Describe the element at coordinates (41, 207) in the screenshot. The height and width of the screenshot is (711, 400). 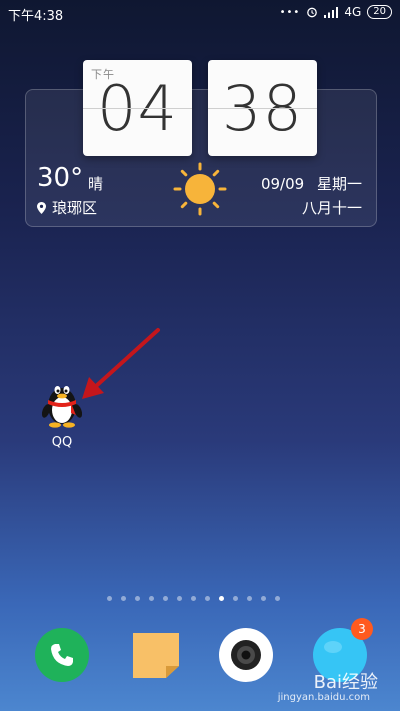
I see `location-pin-icon` at that location.